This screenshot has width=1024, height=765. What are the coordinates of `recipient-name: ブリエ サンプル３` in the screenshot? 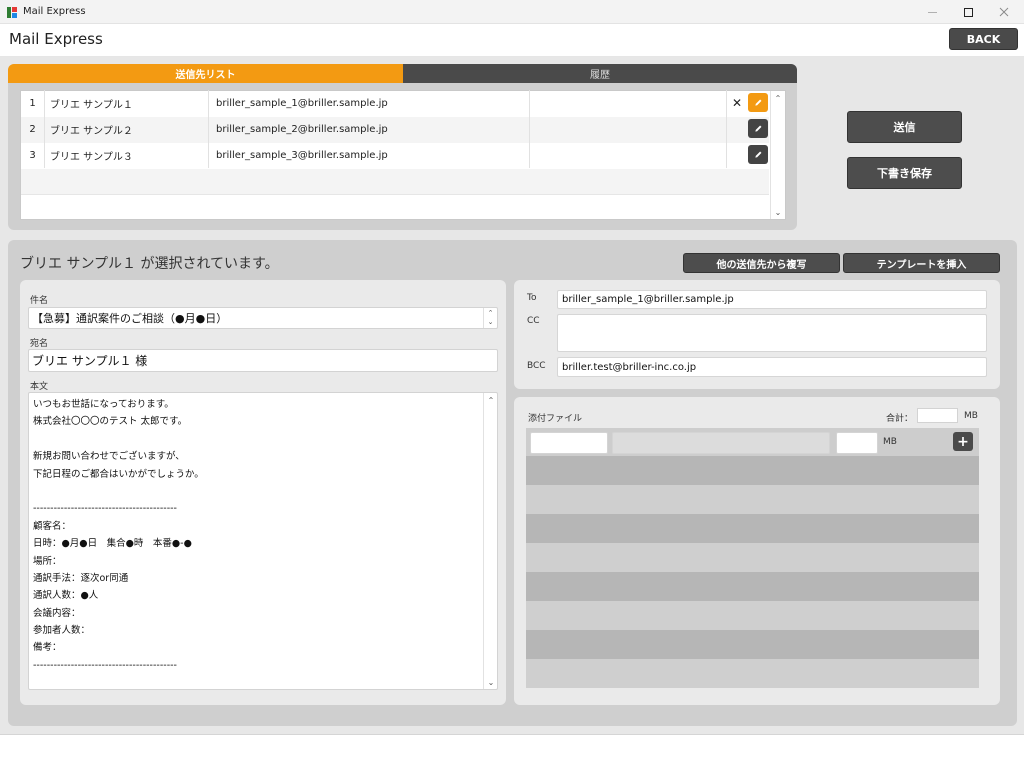 It's located at (127, 155).